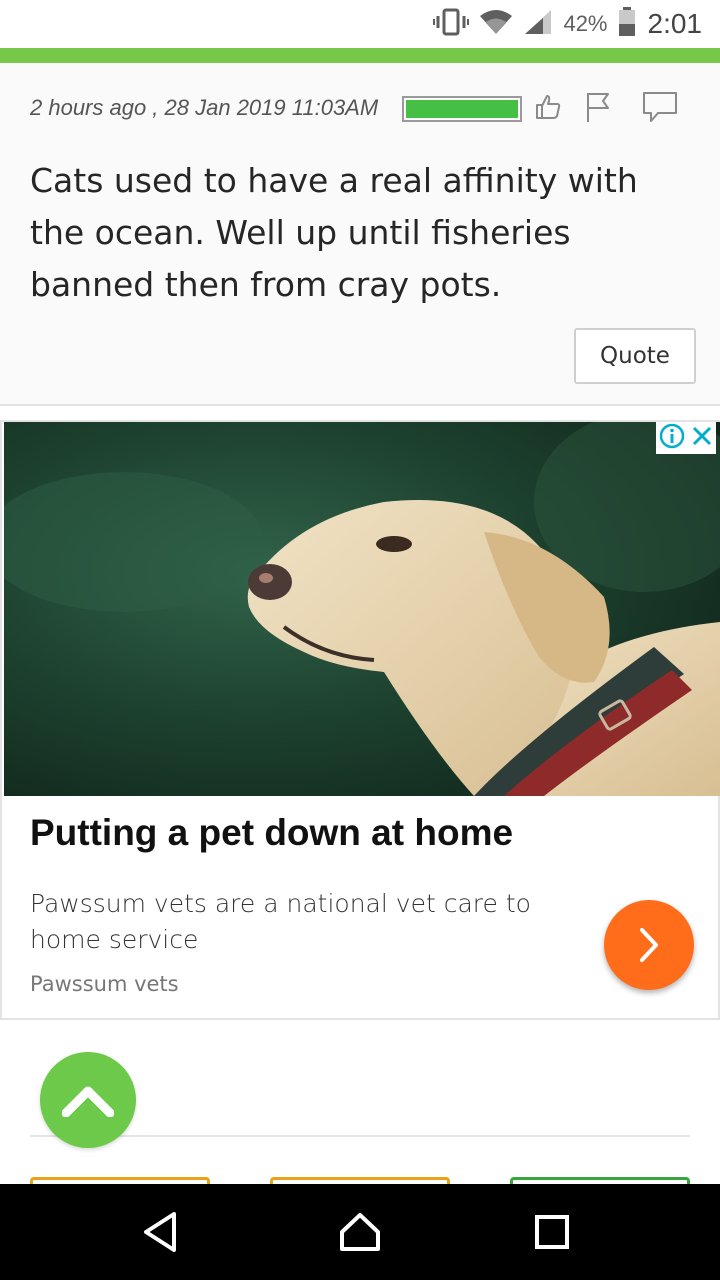 The height and width of the screenshot is (1280, 720). I want to click on home-icon, so click(360, 1232).